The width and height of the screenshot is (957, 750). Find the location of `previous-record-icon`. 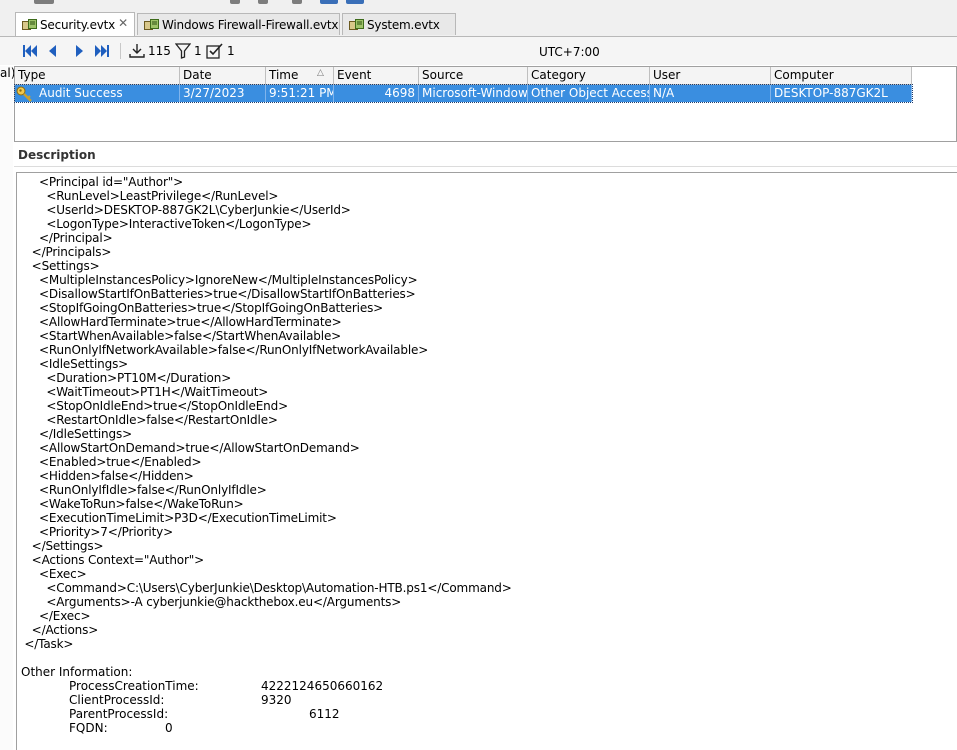

previous-record-icon is located at coordinates (52, 51).